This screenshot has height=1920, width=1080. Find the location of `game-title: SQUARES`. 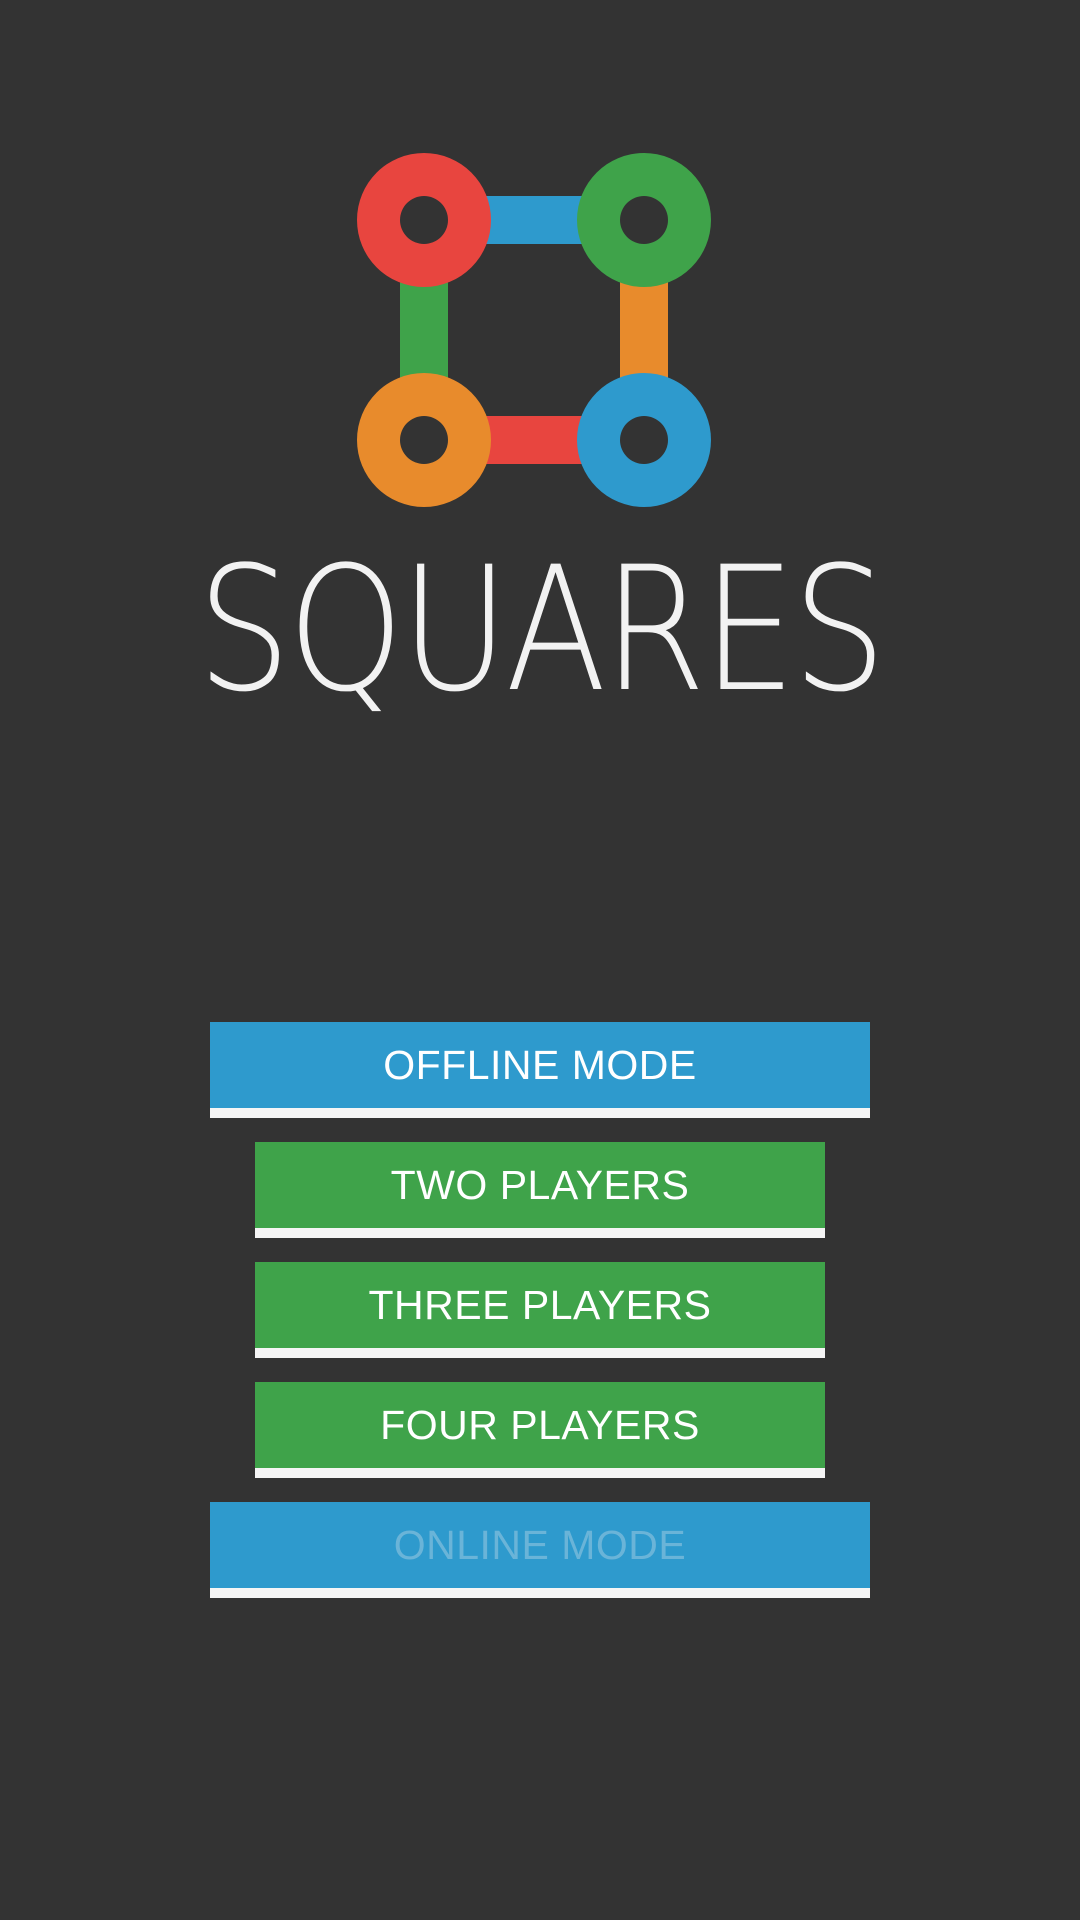

game-title: SQUARES is located at coordinates (541, 629).